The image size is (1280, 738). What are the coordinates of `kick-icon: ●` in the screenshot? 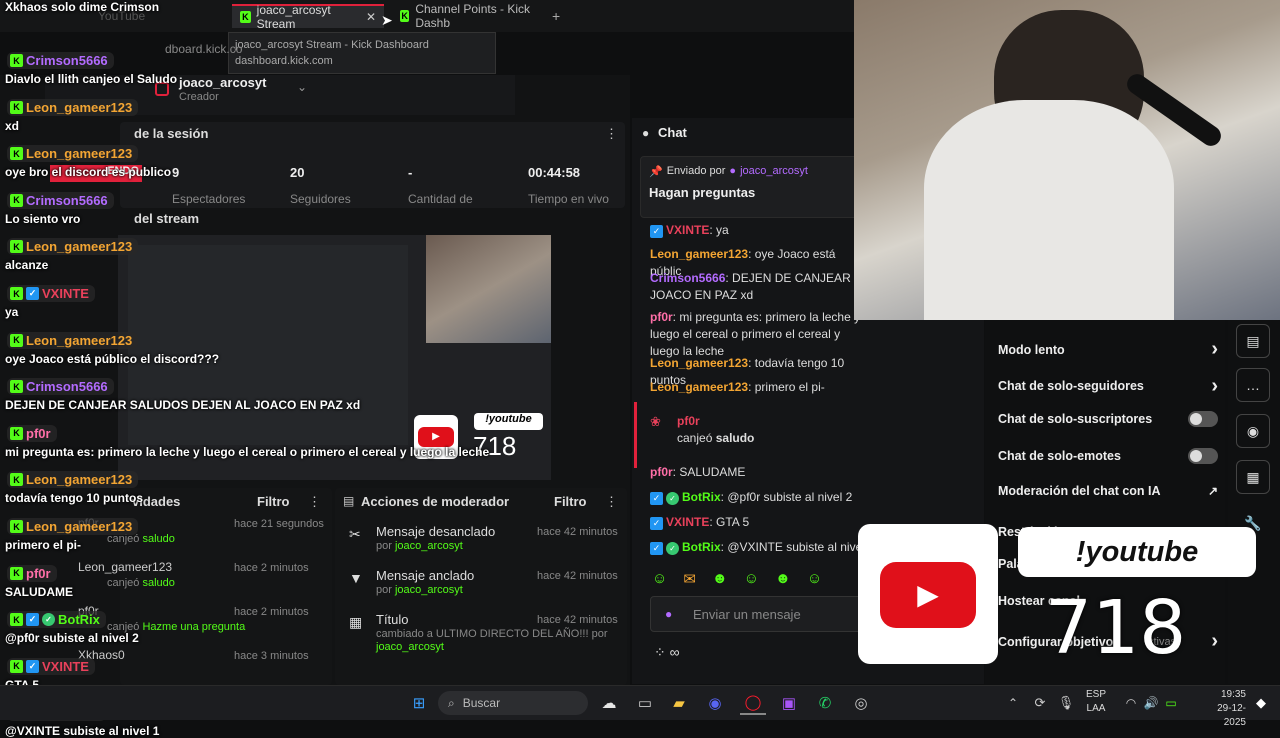 It's located at (733, 171).